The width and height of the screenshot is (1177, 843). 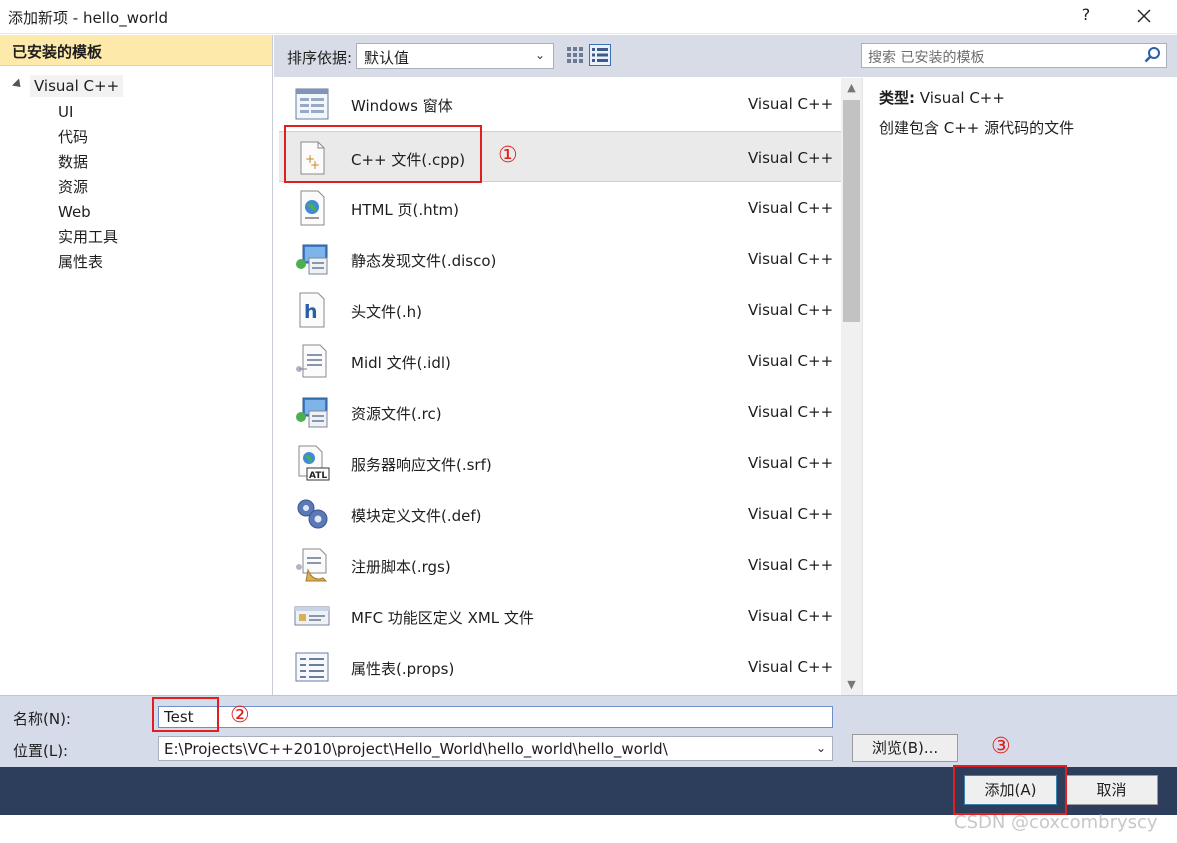 I want to click on tree-item-property-sheet: 属性表, so click(x=136, y=262).